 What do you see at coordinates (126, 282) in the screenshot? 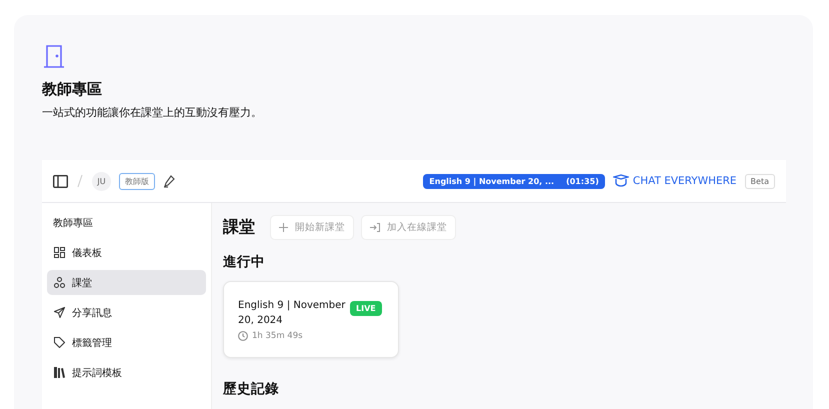
I see `sidebar-item: 課堂` at bounding box center [126, 282].